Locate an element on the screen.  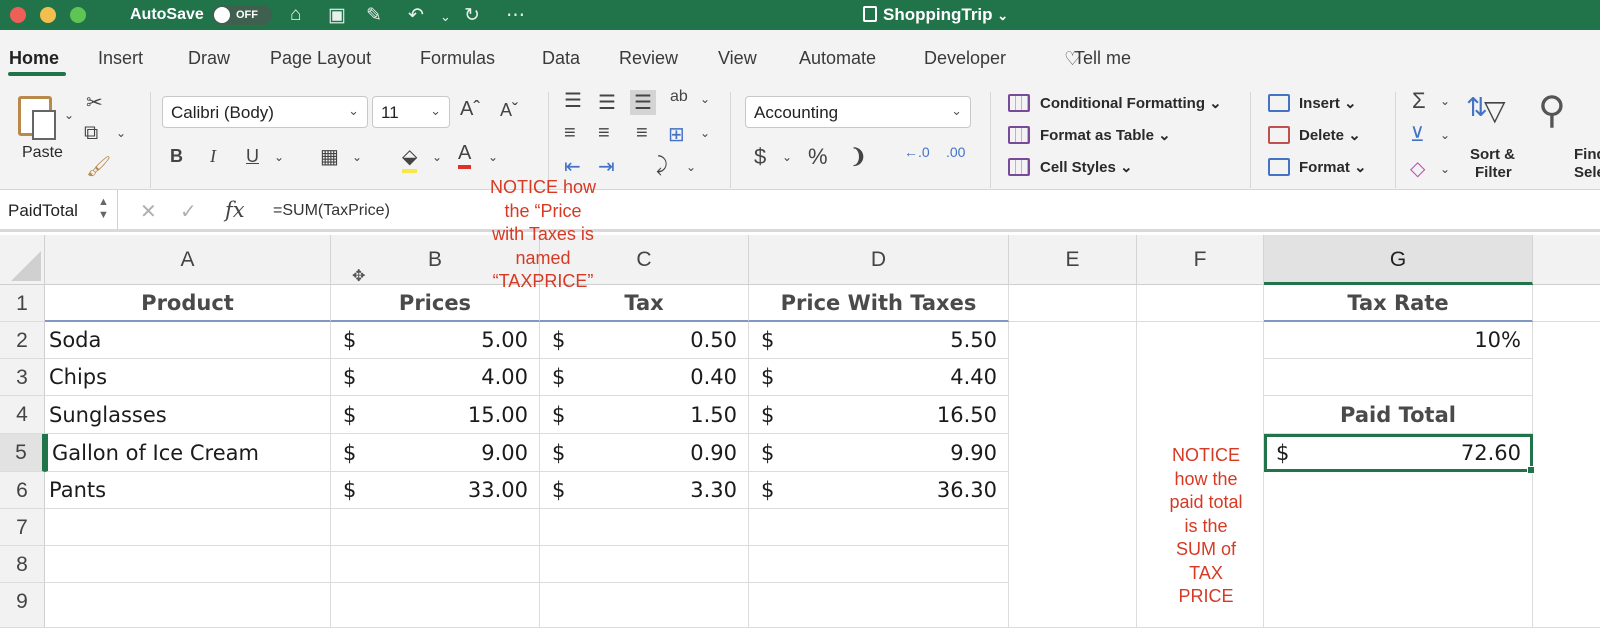
tab-review: Review is located at coordinates (648, 58).